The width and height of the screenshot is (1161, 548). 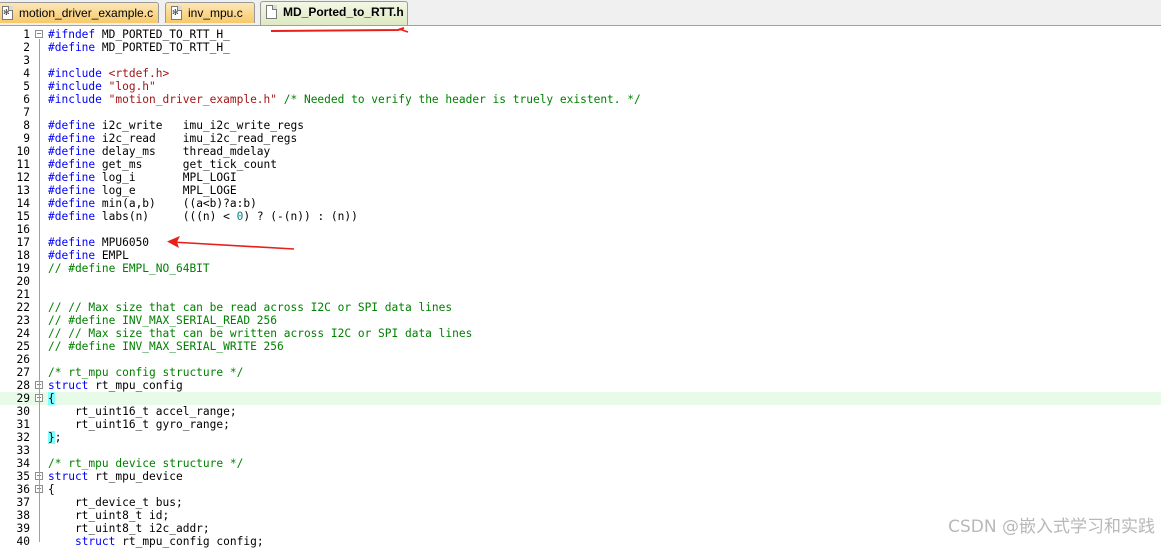 I want to click on code-line: 26, so click(x=580, y=359).